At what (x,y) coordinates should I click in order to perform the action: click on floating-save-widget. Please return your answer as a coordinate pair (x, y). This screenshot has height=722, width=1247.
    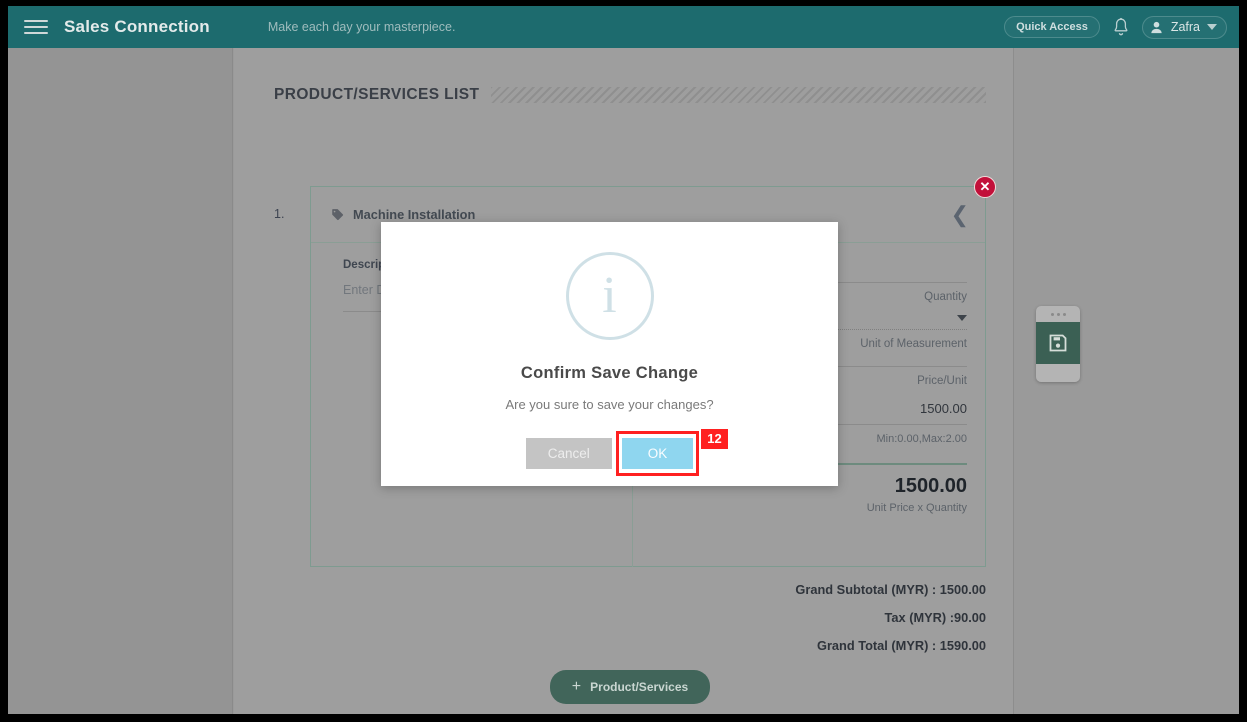
    Looking at the image, I should click on (1058, 344).